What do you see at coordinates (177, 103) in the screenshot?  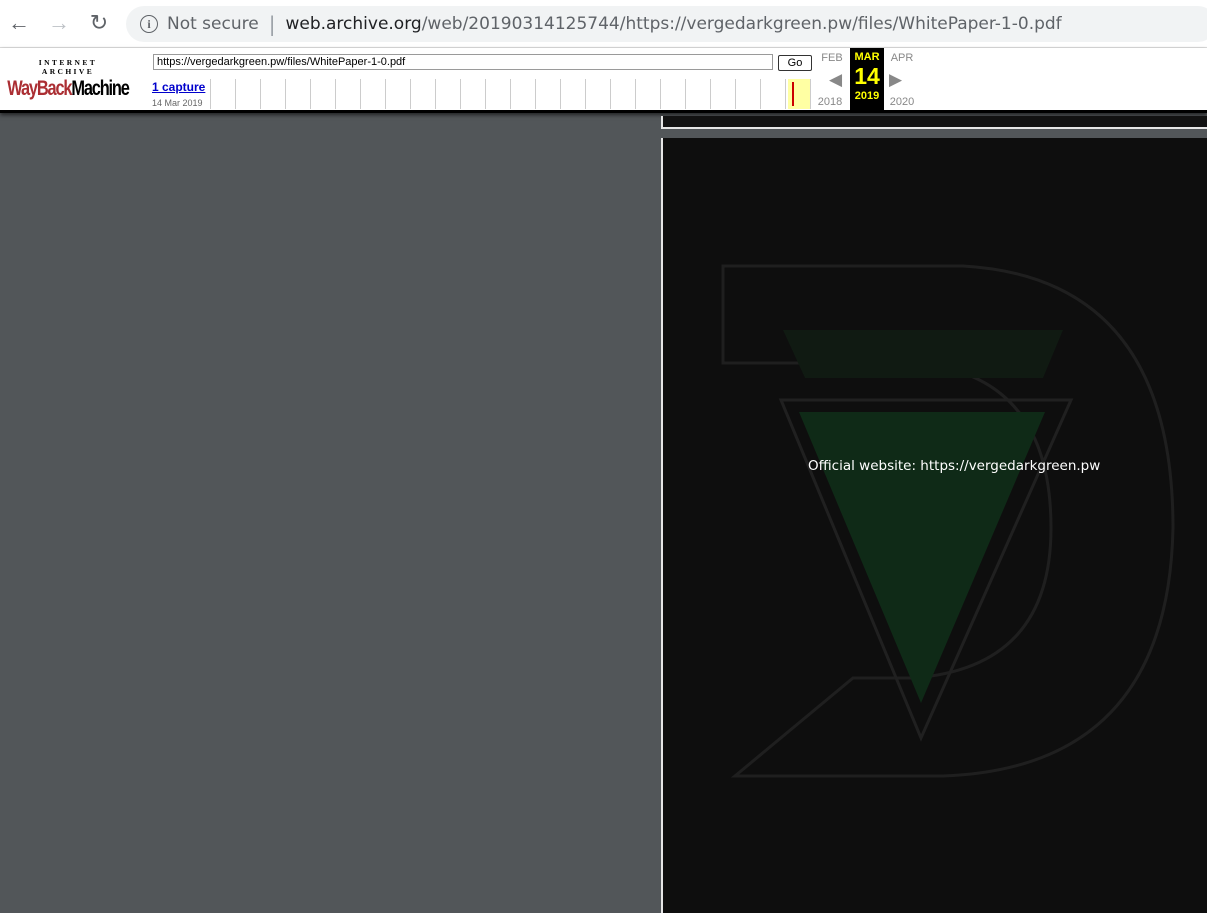 I see `capture-date: 14 Mar 2019` at bounding box center [177, 103].